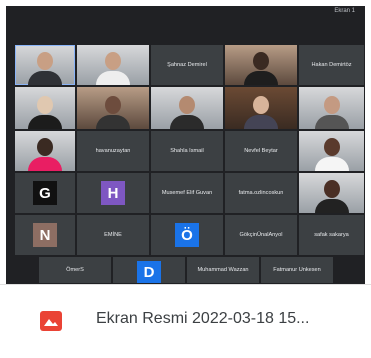 This screenshot has width=371, height=358. I want to click on participant-avatar-tile: H, so click(113, 193).